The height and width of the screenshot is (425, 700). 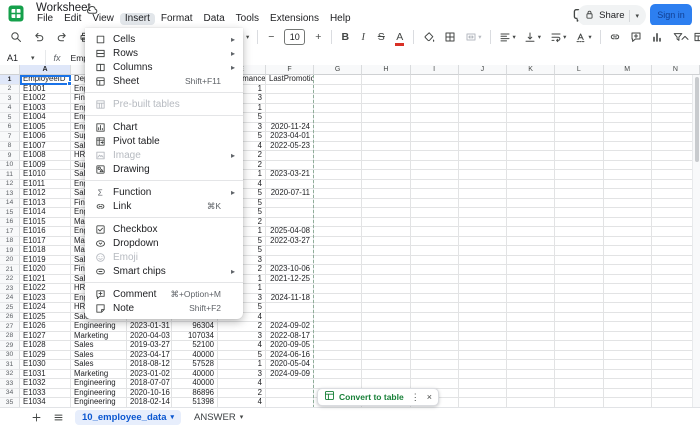 What do you see at coordinates (434, 365) in the screenshot?
I see `cell-I31` at bounding box center [434, 365].